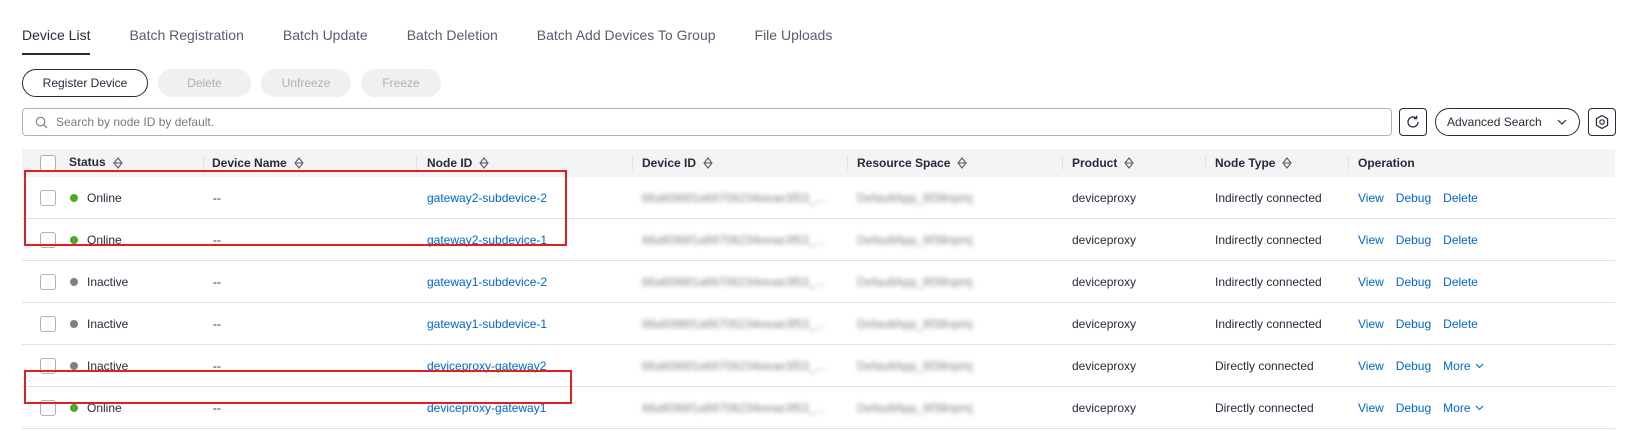 This screenshot has height=431, width=1643. Describe the element at coordinates (486, 408) in the screenshot. I see `node-id-link: deviceproxy-gateway1` at that location.